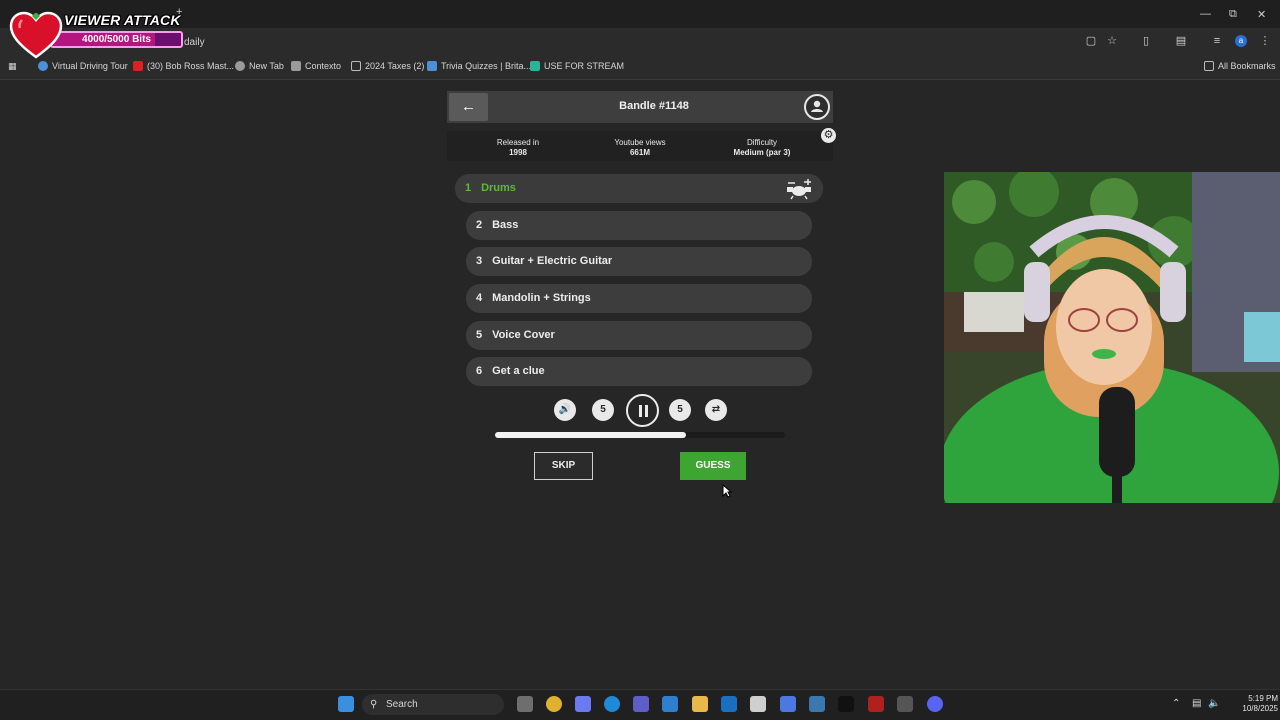  I want to click on track-number: 3, so click(479, 261).